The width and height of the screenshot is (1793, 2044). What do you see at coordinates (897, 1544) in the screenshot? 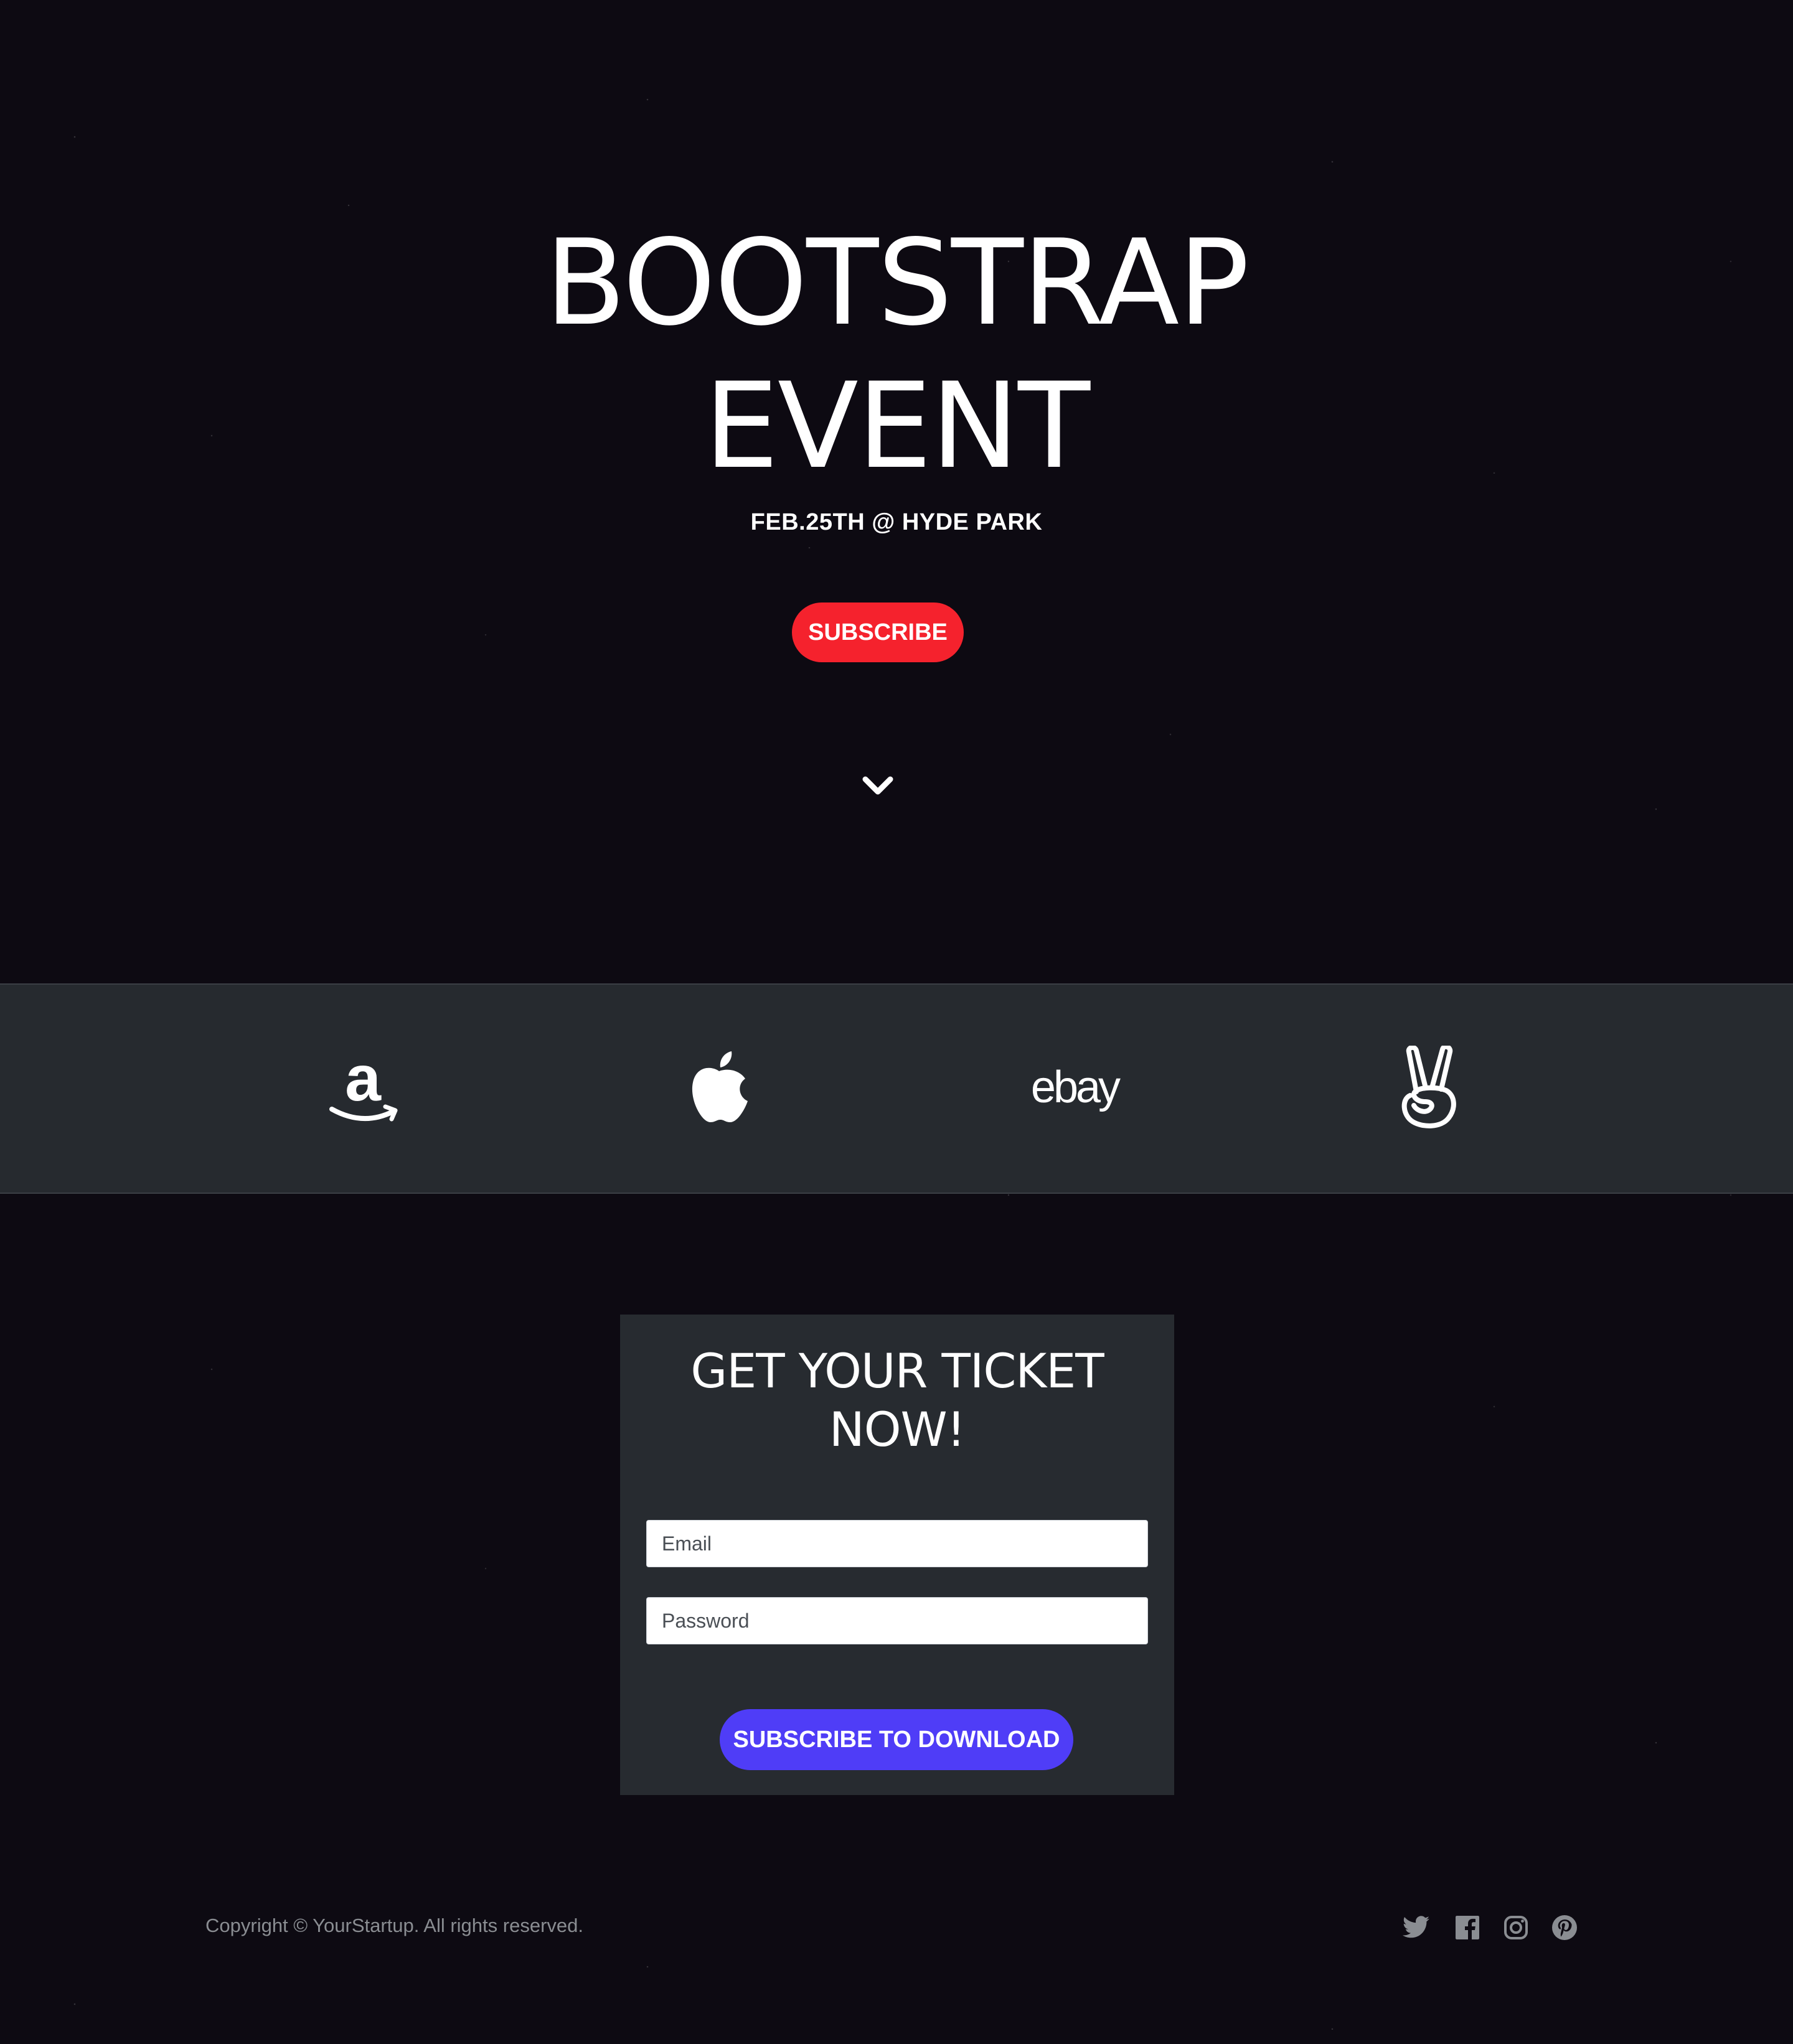
I see `email-field` at bounding box center [897, 1544].